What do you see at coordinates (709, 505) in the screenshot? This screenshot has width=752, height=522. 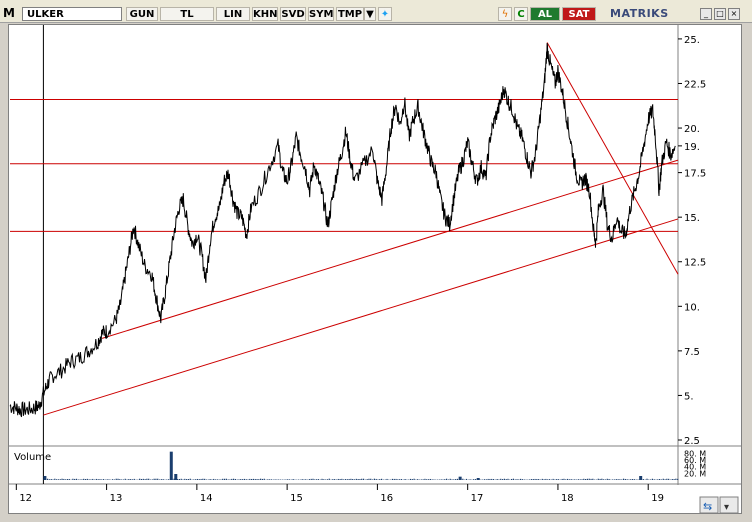 I see `scroll-icon: ⇆` at bounding box center [709, 505].